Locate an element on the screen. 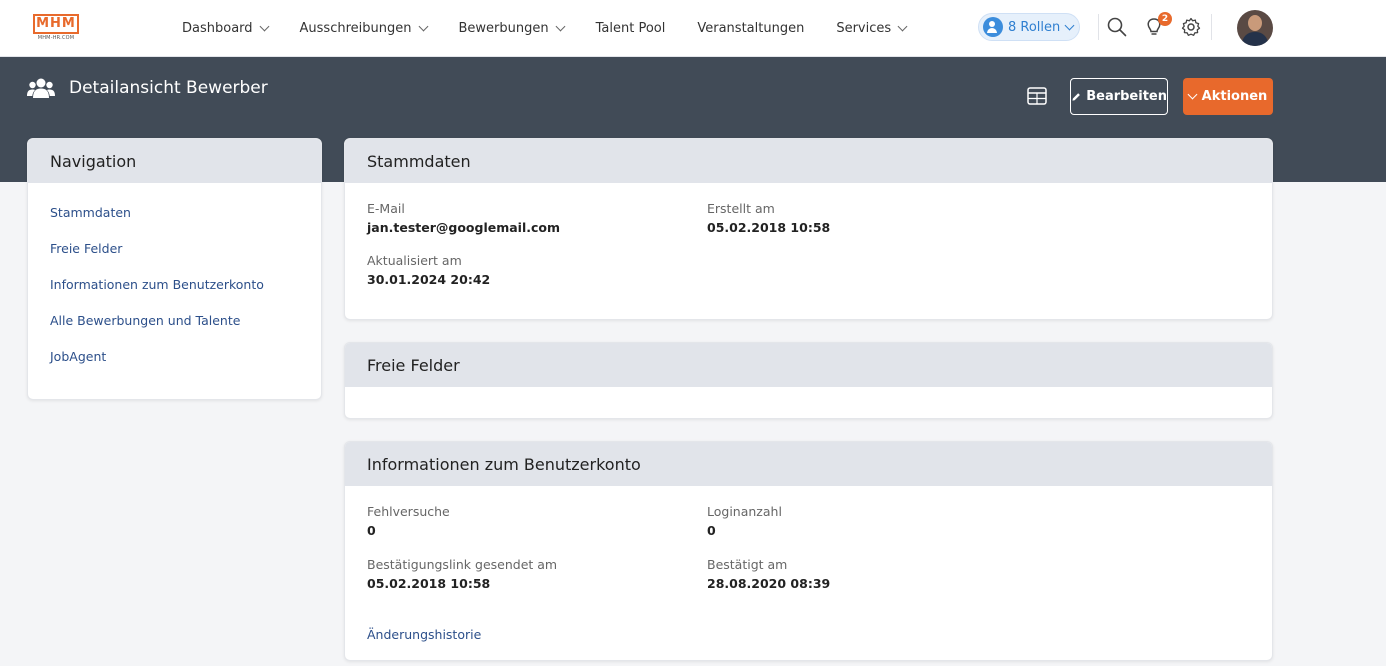  failed-attempts-label: Fehlversuche is located at coordinates (408, 511).